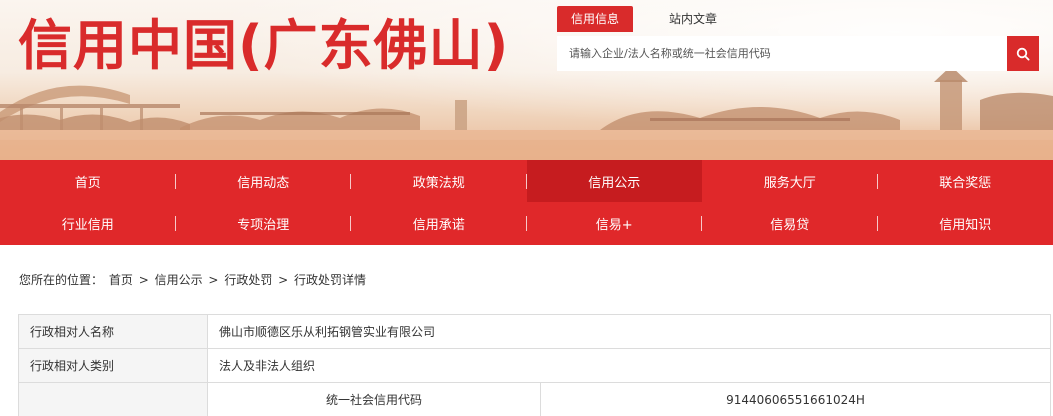  I want to click on nav-label: 服务大厅, so click(789, 183).